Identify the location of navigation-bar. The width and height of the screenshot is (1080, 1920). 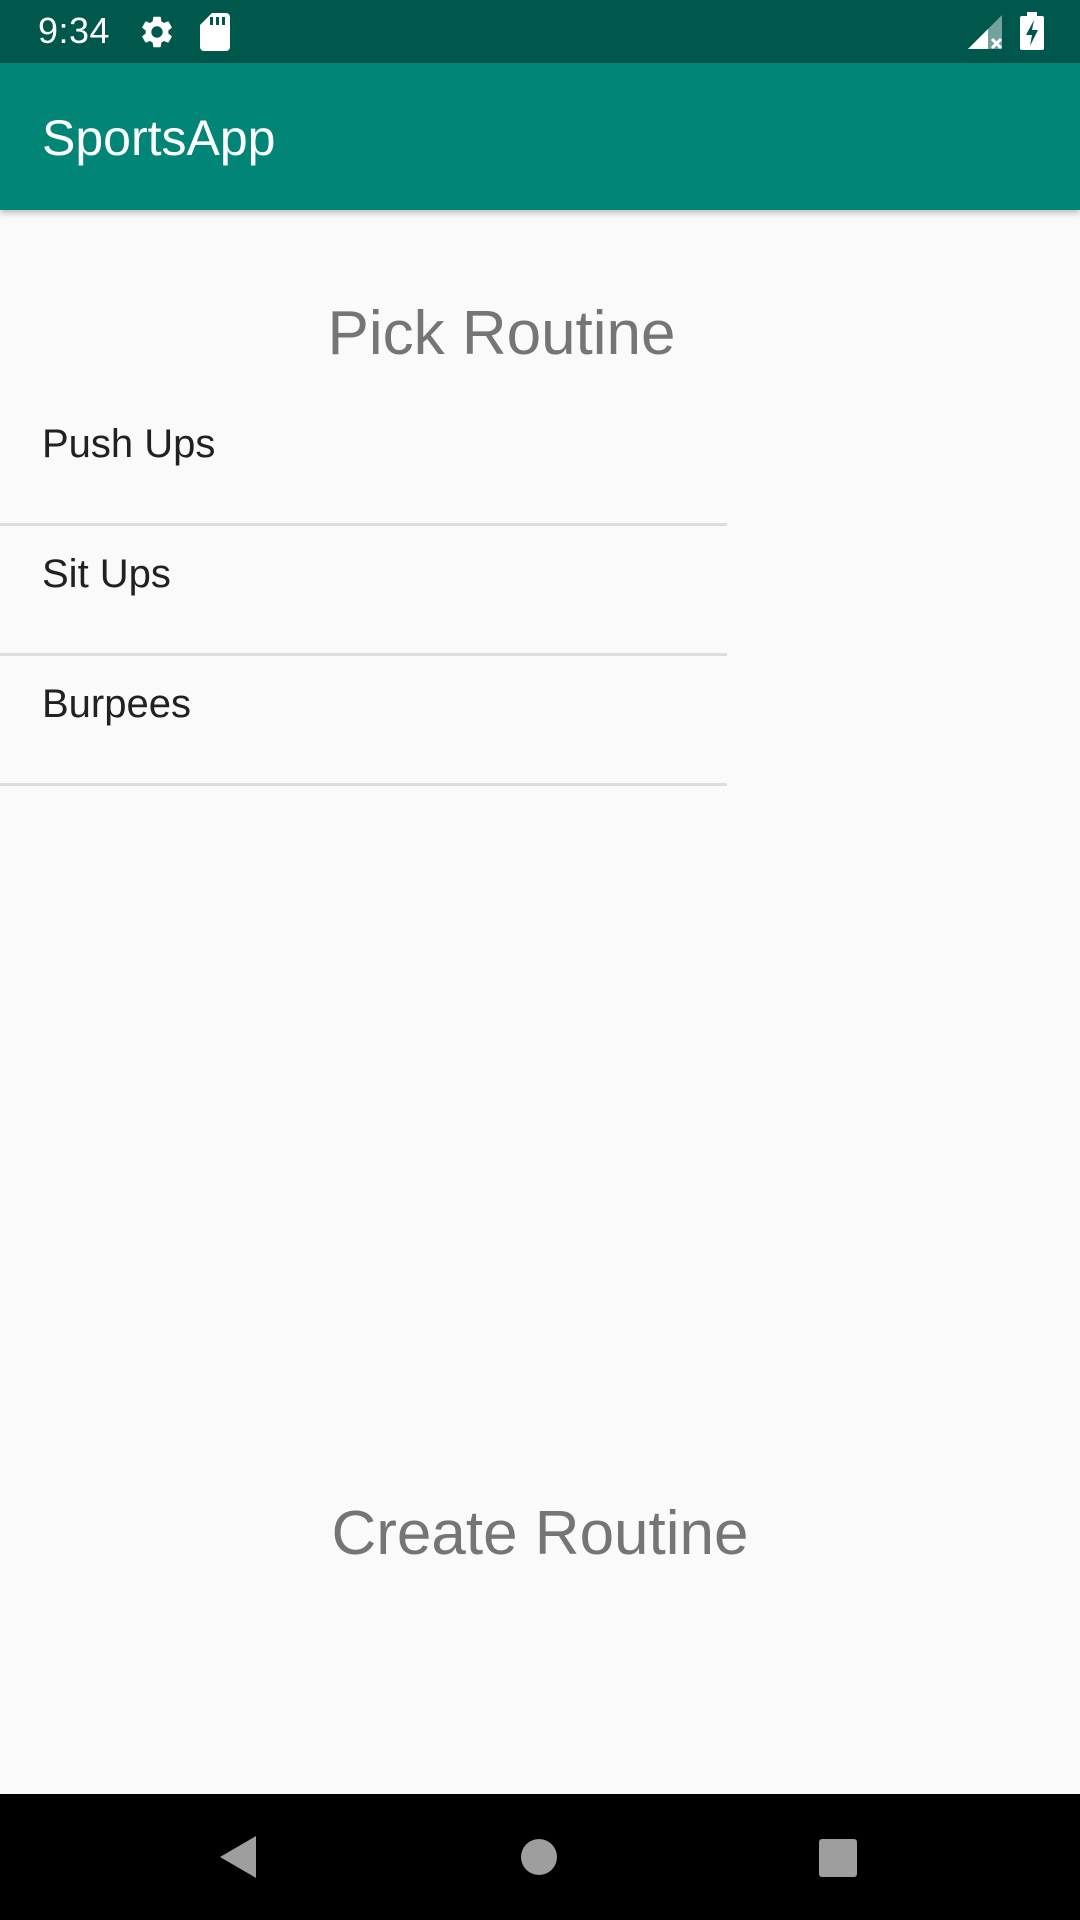
(540, 1857).